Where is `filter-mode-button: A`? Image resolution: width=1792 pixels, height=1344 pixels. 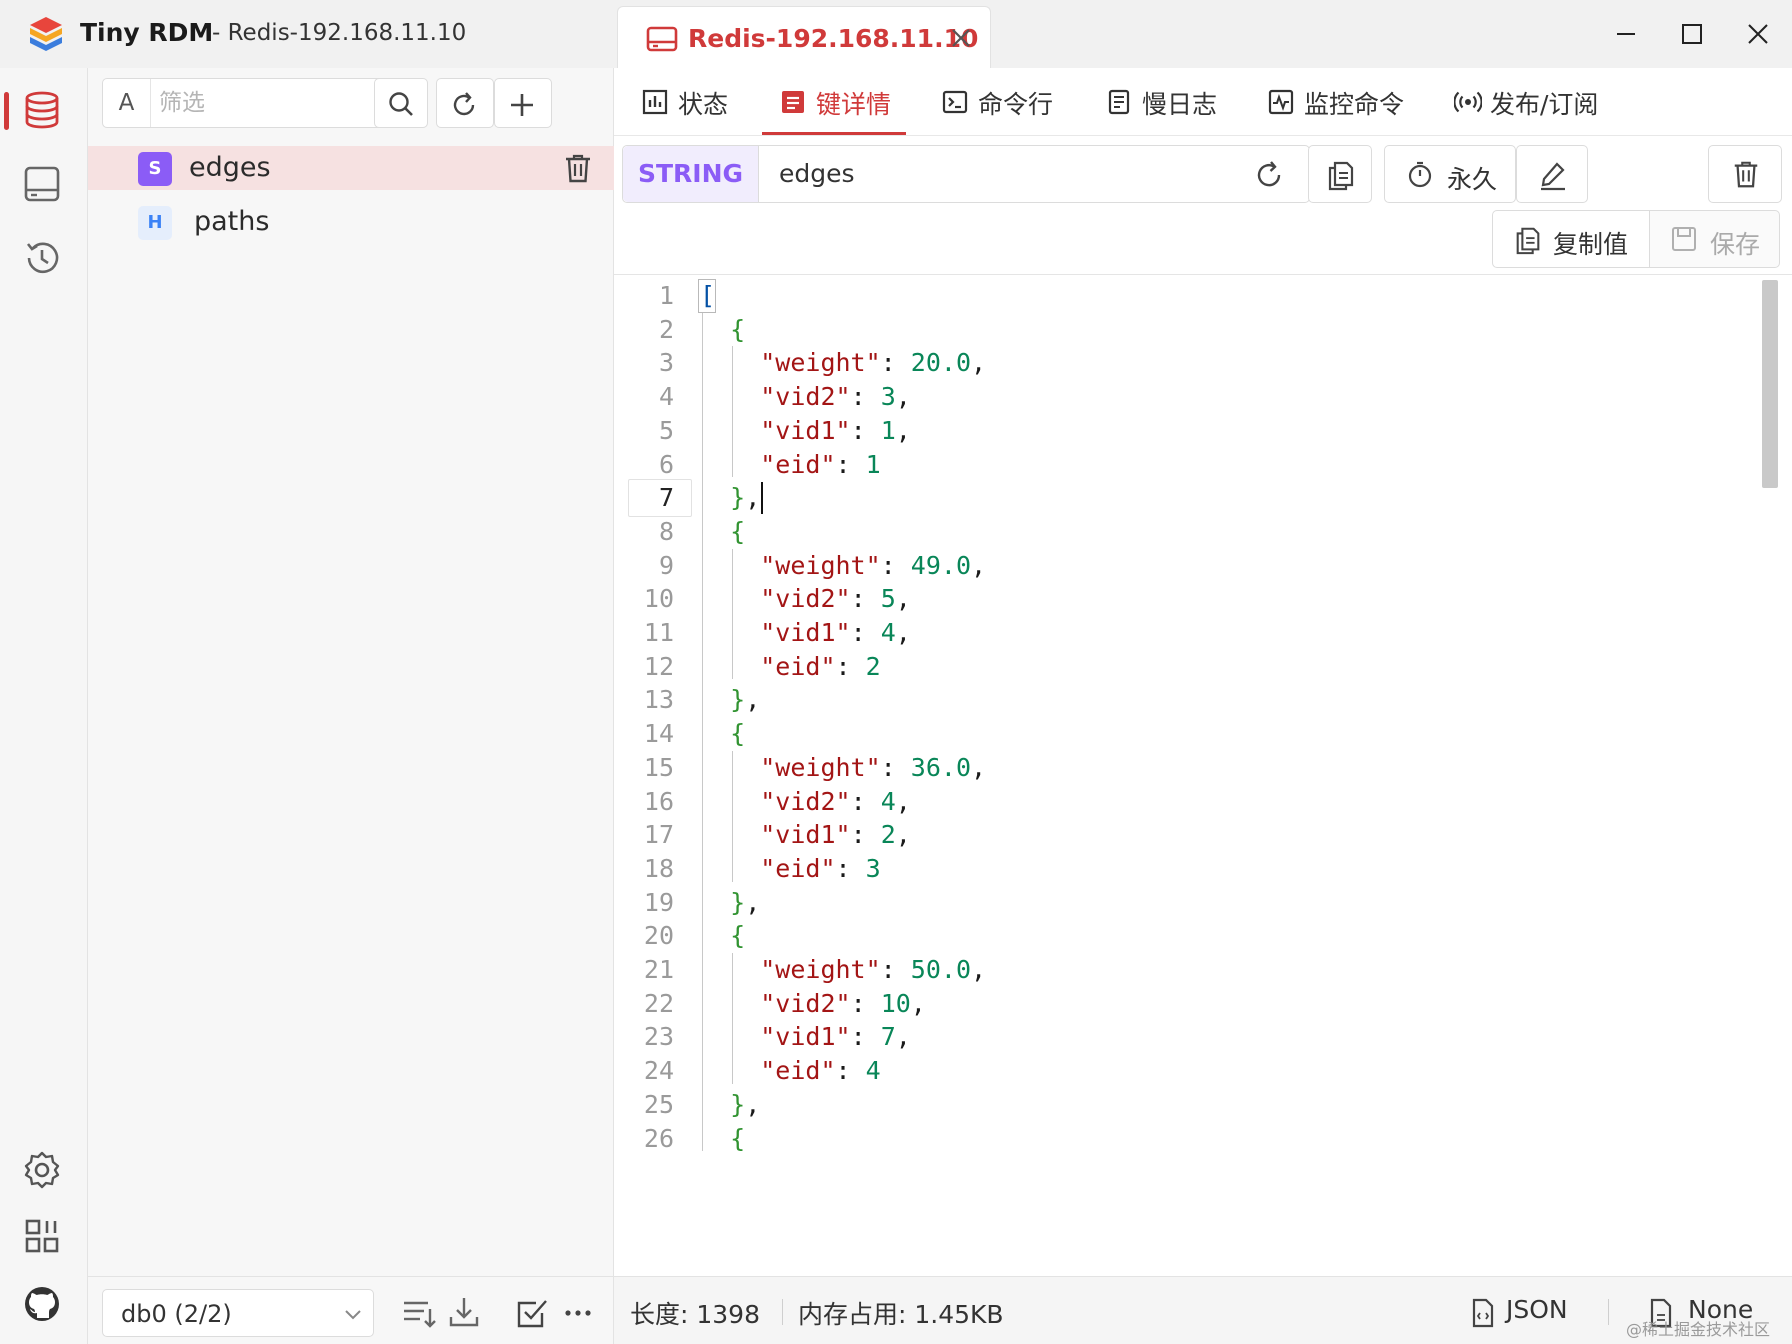
filter-mode-button: A is located at coordinates (127, 103).